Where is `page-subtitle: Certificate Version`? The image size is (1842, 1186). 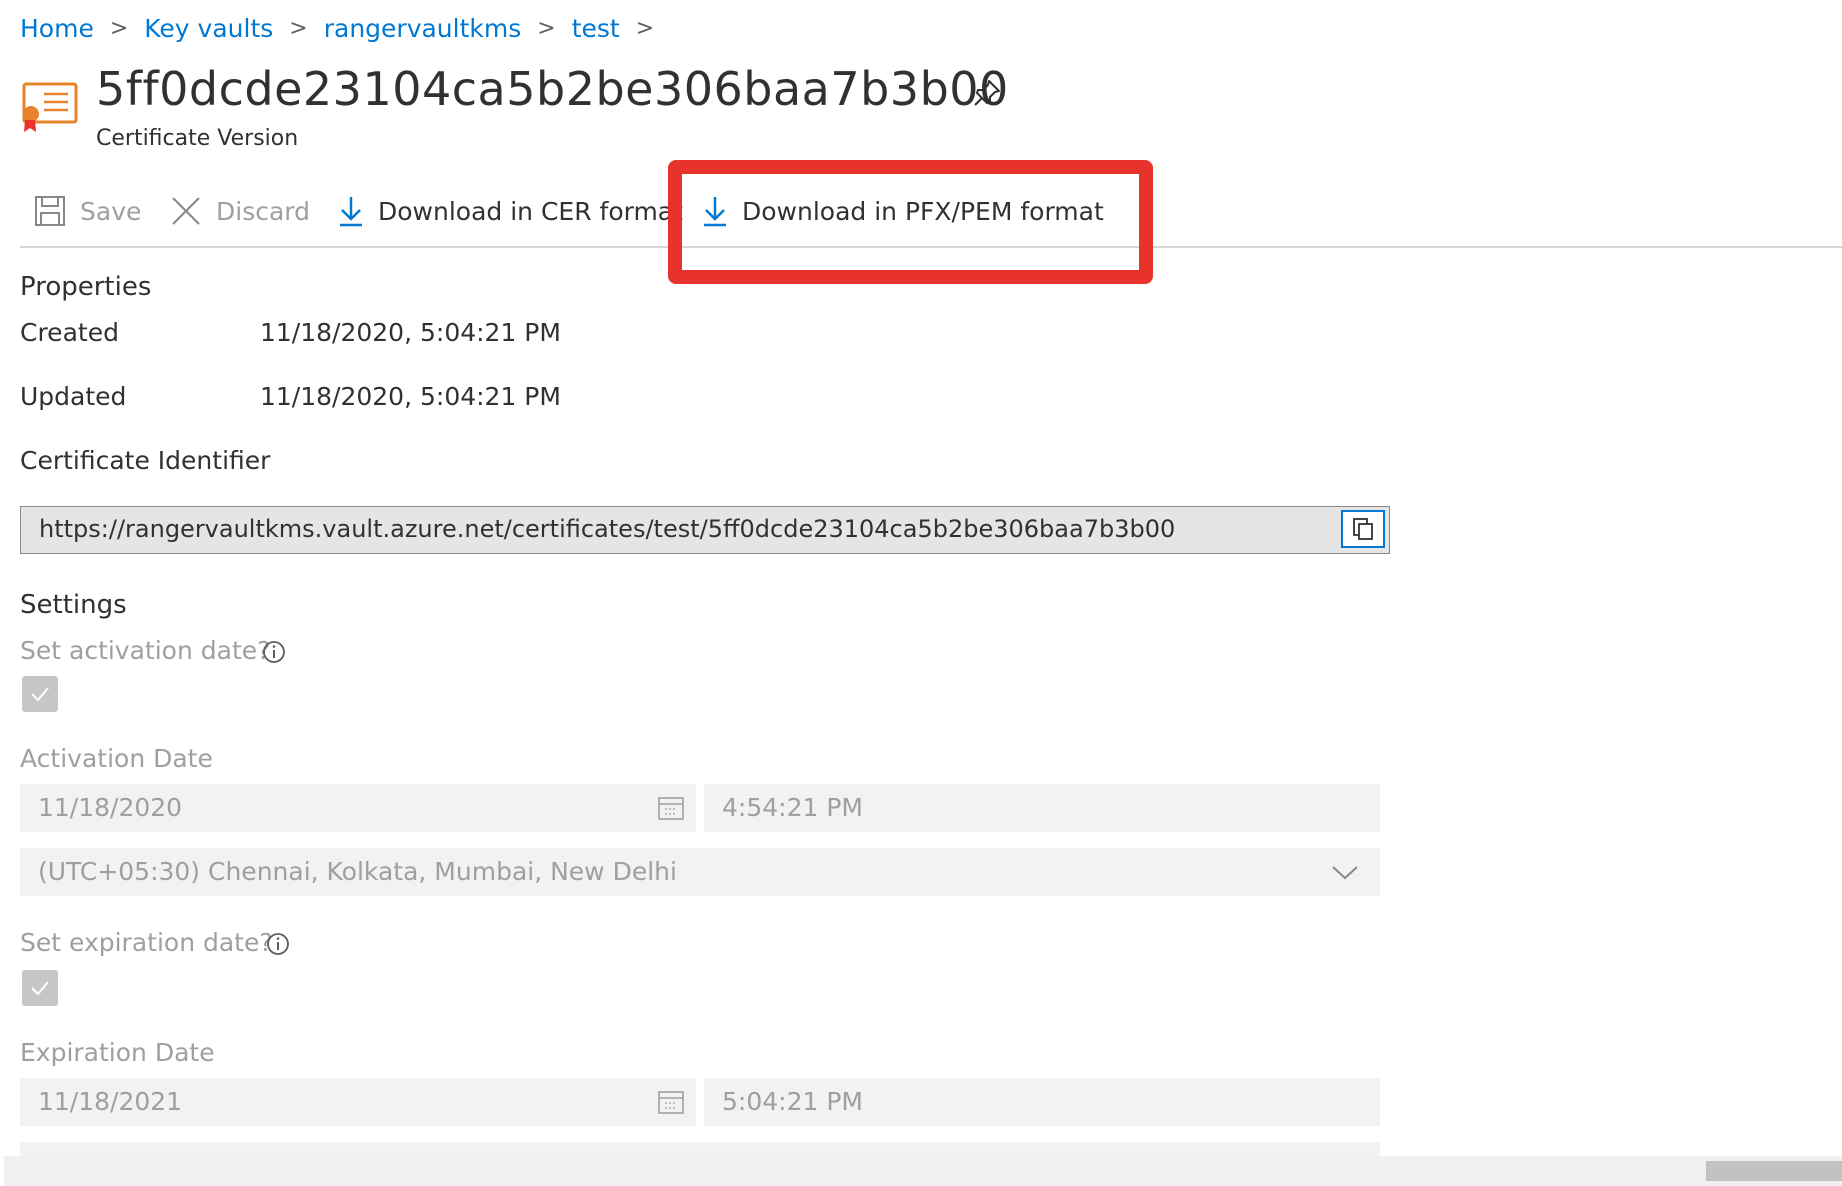
page-subtitle: Certificate Version is located at coordinates (197, 138).